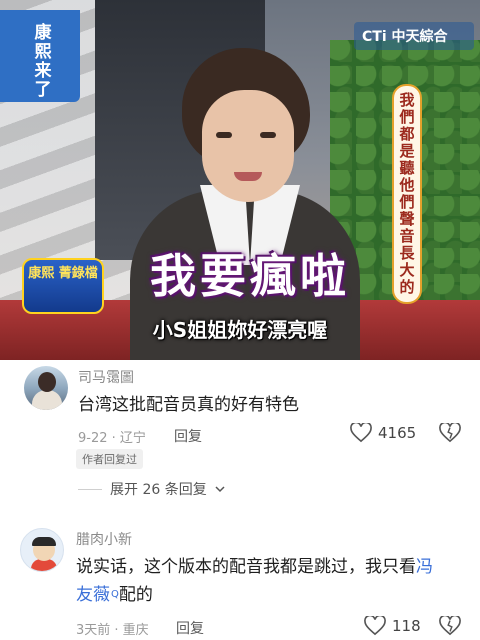  What do you see at coordinates (424, 567) in the screenshot?
I see `name-link: 冯` at bounding box center [424, 567].